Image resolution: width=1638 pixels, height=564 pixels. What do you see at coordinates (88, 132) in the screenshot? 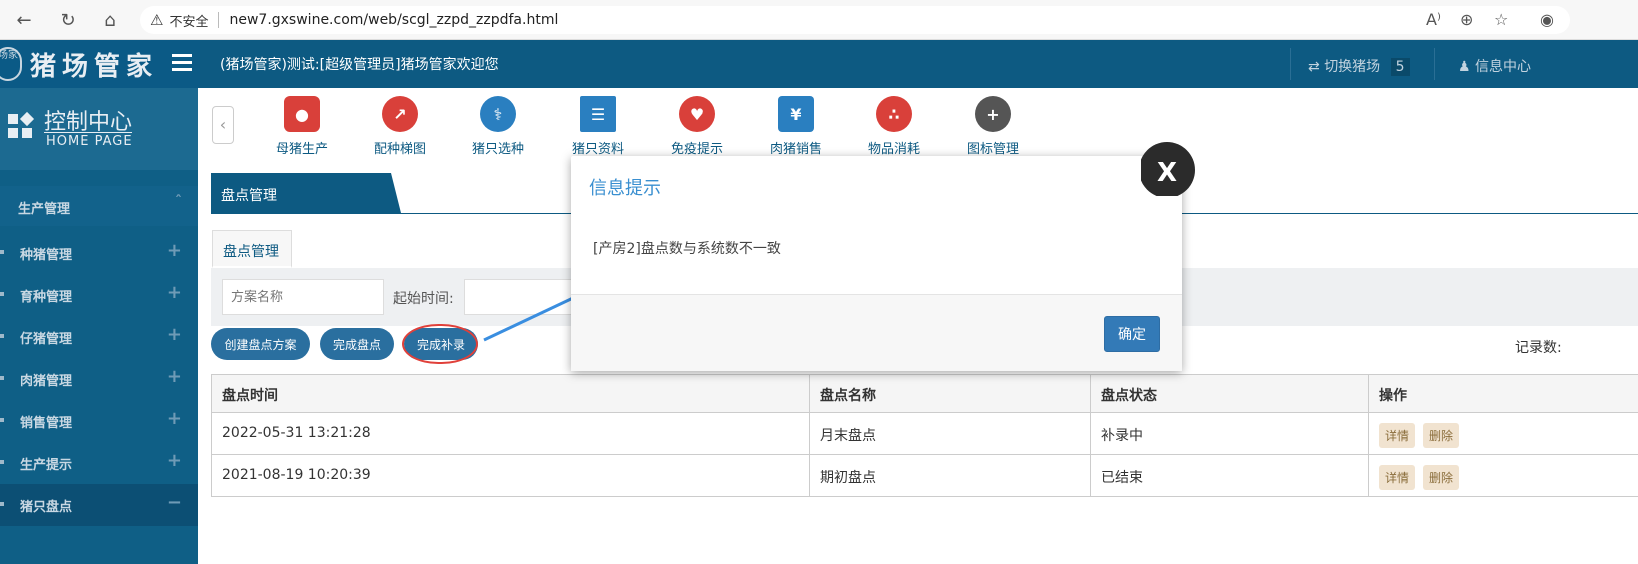
I see `divider` at bounding box center [88, 132].